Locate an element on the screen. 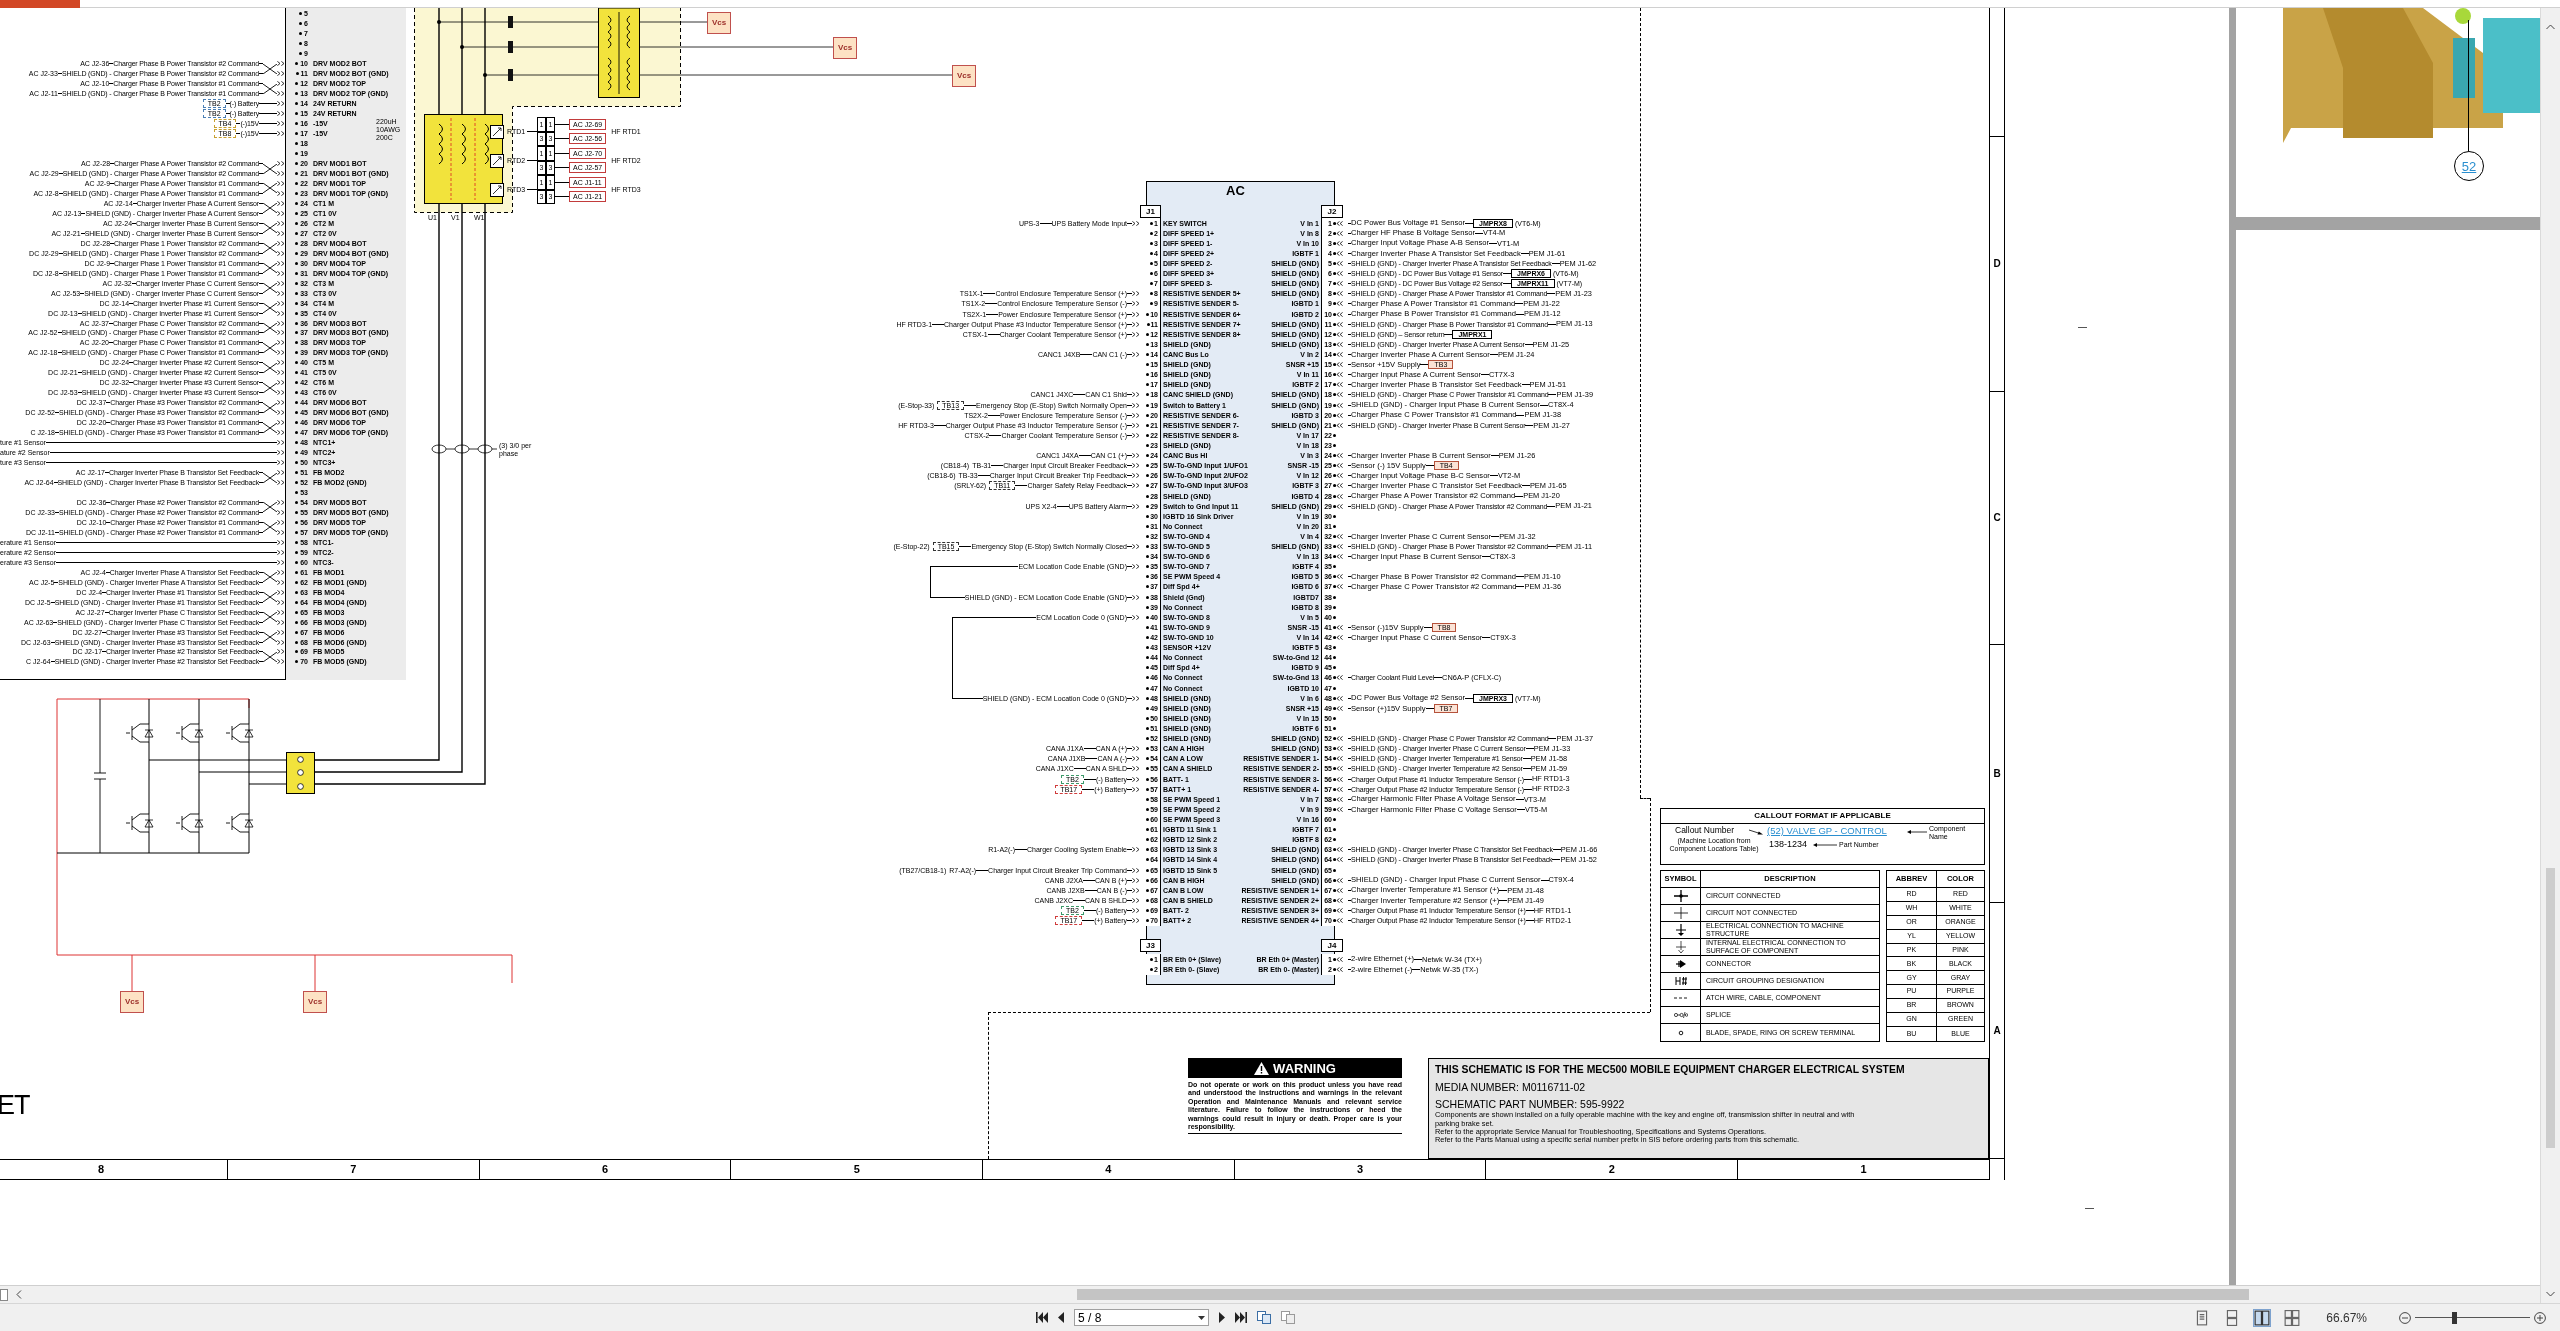 The image size is (2560, 1331). ground-icon is located at coordinates (1680, 947).